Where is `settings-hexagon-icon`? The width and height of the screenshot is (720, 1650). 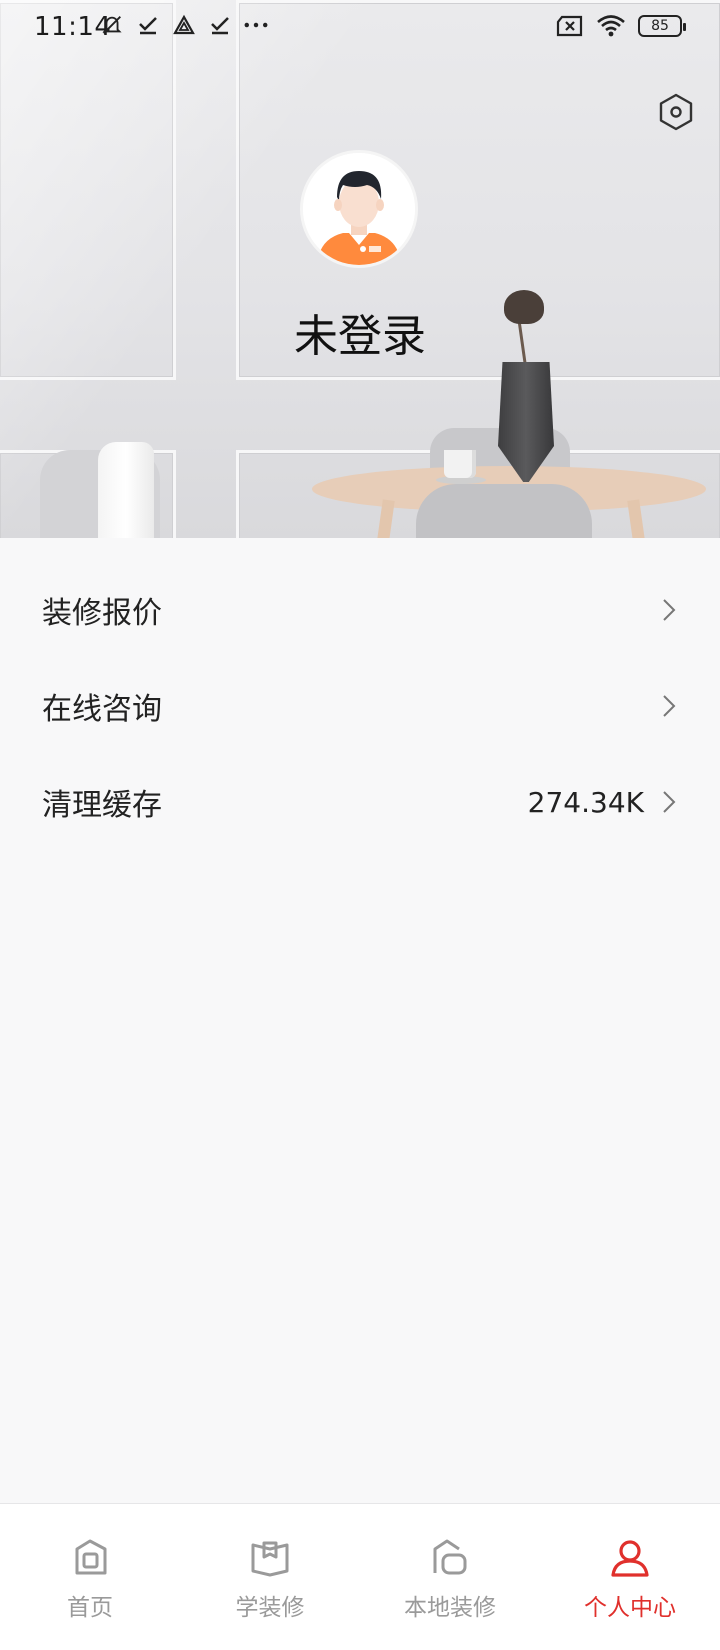 settings-hexagon-icon is located at coordinates (676, 112).